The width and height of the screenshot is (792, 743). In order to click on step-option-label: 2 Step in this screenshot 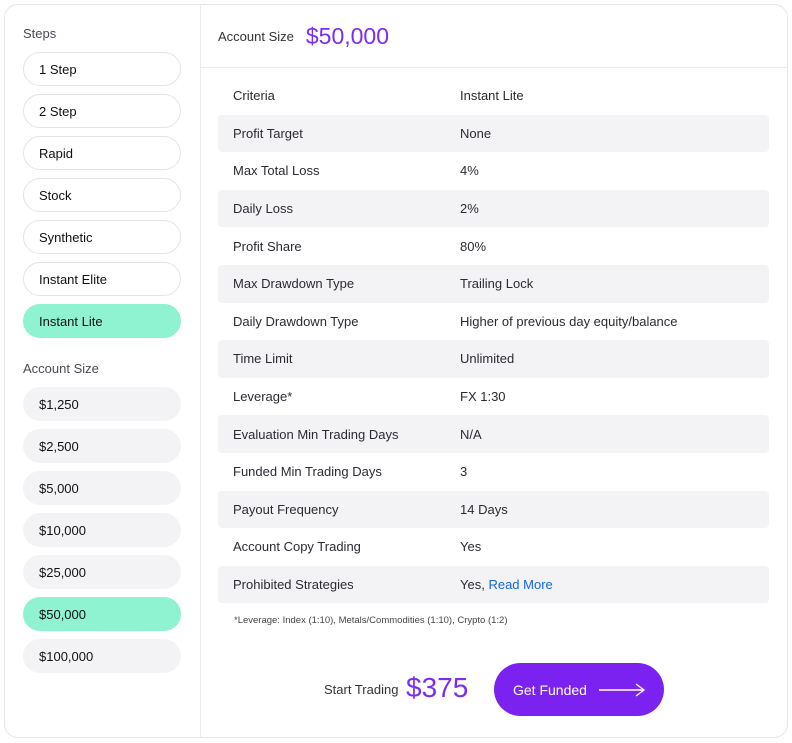, I will do `click(58, 111)`.